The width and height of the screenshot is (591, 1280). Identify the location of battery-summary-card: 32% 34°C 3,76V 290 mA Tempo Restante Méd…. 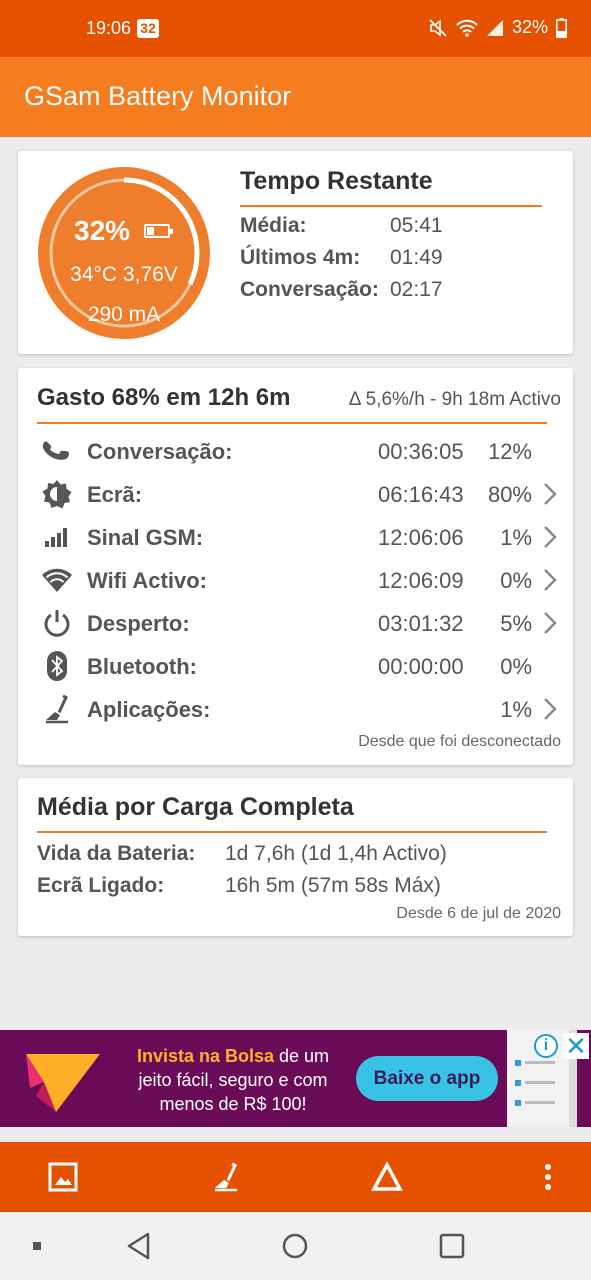
(295, 252).